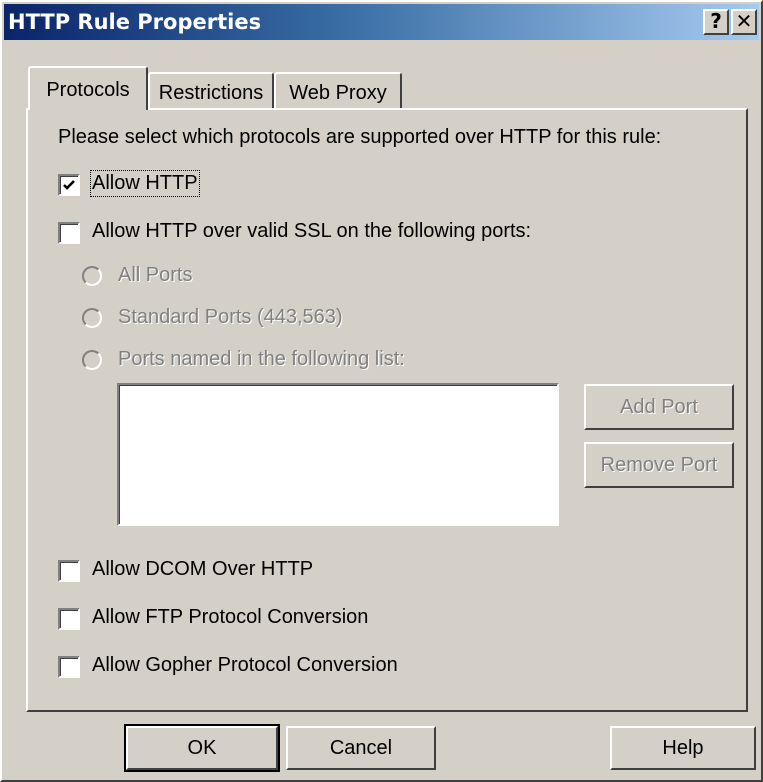 This screenshot has width=763, height=782. I want to click on ports-listbox, so click(338, 454).